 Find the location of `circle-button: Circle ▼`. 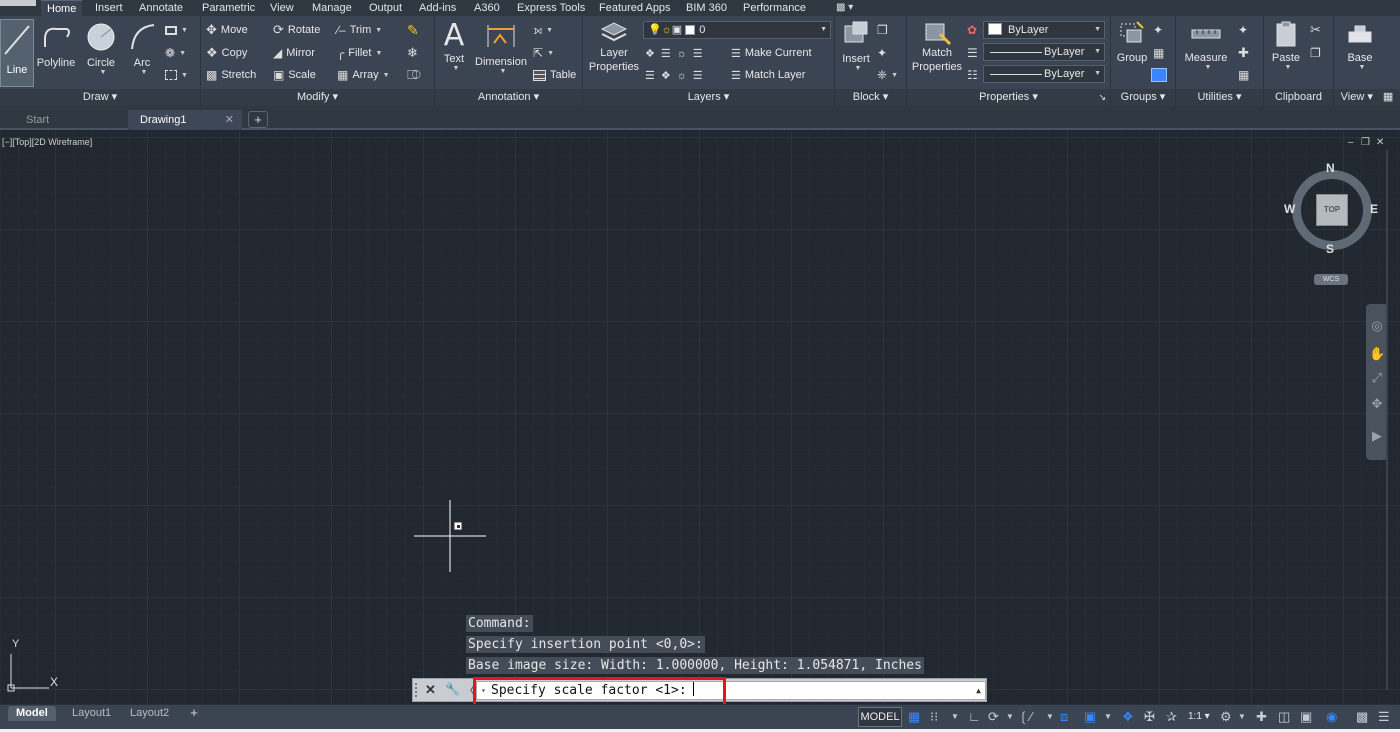

circle-button: Circle ▼ is located at coordinates (101, 48).